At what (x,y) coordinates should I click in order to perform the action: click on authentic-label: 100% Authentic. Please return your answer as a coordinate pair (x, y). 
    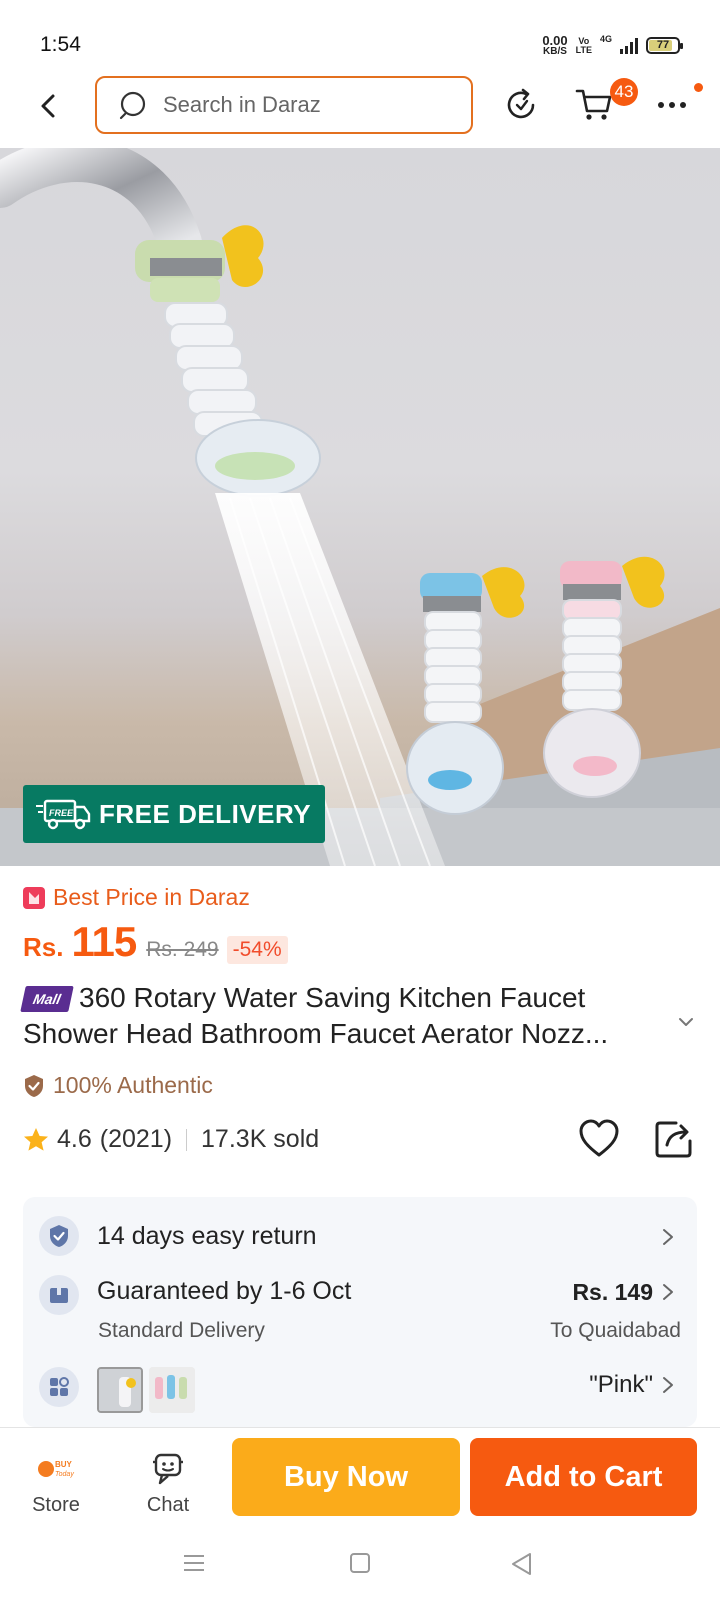
    Looking at the image, I should click on (133, 1085).